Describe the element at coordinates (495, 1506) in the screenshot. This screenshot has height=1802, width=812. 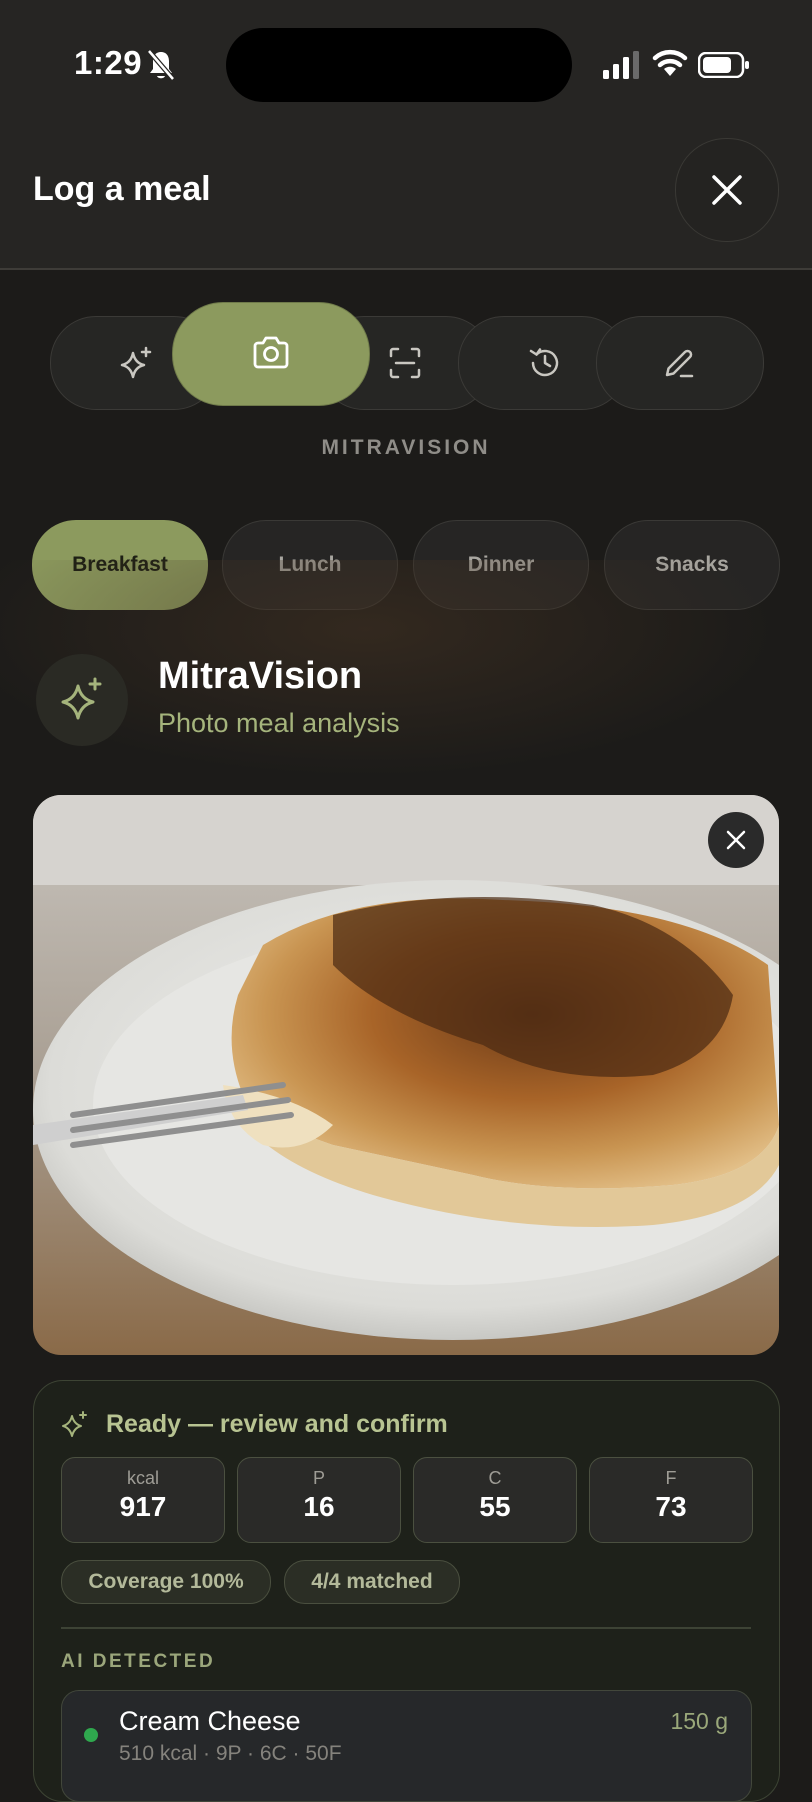
I see `macro-value: 55` at that location.